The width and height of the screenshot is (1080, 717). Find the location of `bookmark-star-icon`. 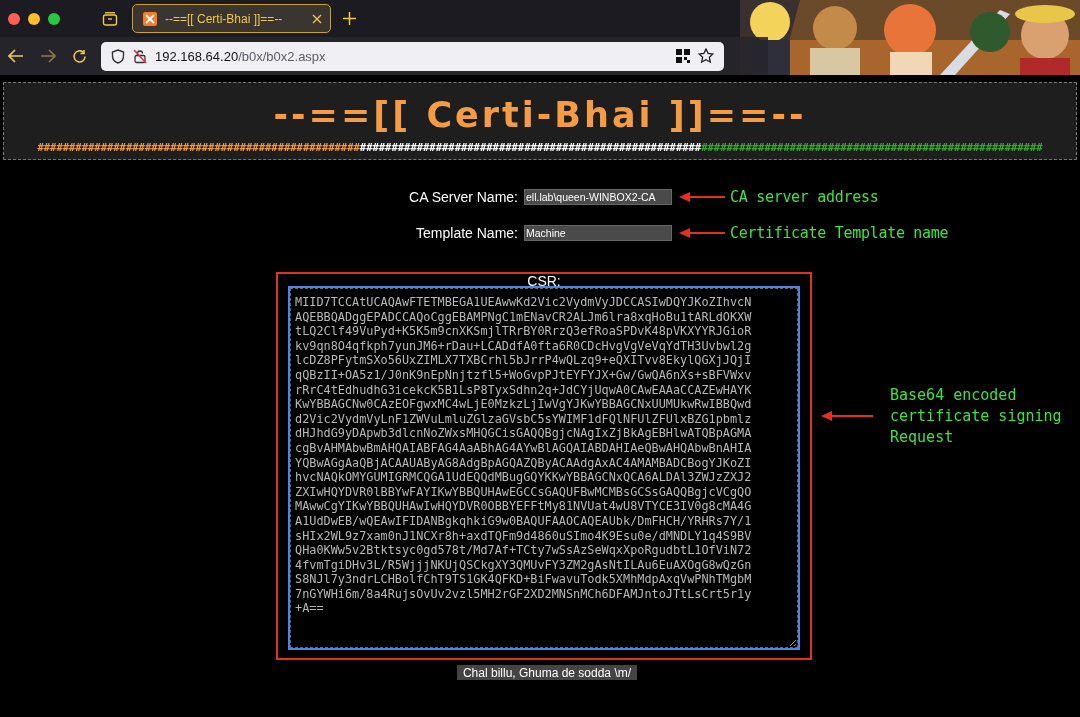

bookmark-star-icon is located at coordinates (706, 56).